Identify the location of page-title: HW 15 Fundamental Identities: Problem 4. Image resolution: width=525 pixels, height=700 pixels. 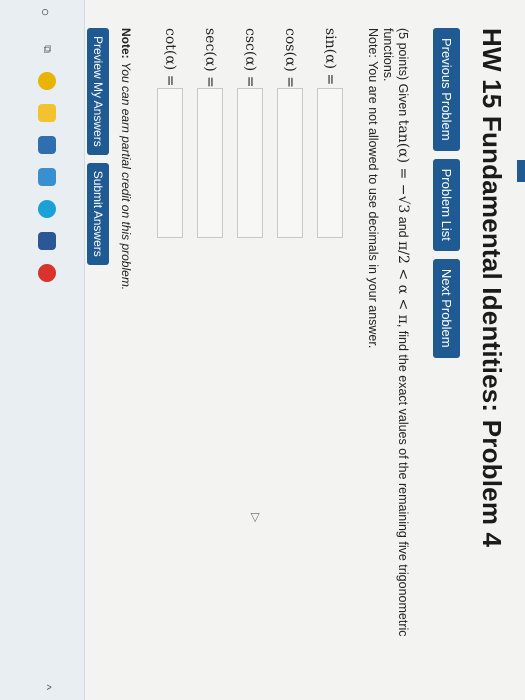
(492, 288).